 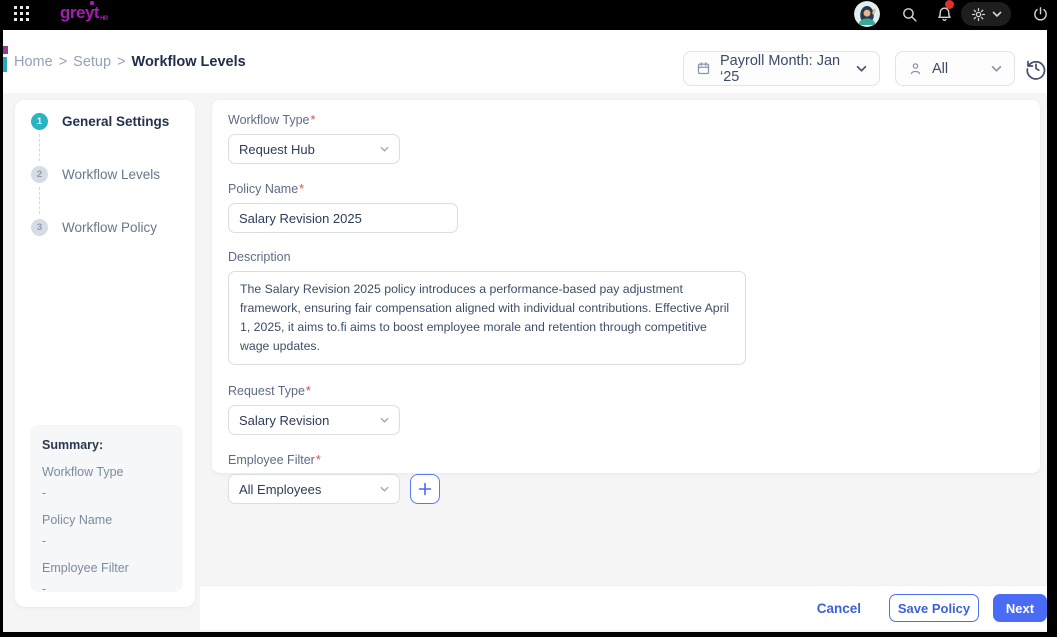 What do you see at coordinates (272, 120) in the screenshot?
I see `workflow-type-label: Workflow Type*` at bounding box center [272, 120].